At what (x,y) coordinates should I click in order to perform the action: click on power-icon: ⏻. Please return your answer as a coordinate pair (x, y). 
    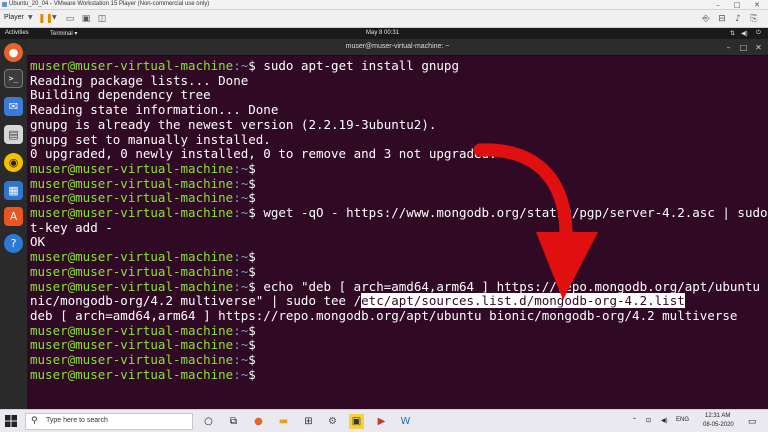
    Looking at the image, I should click on (758, 33).